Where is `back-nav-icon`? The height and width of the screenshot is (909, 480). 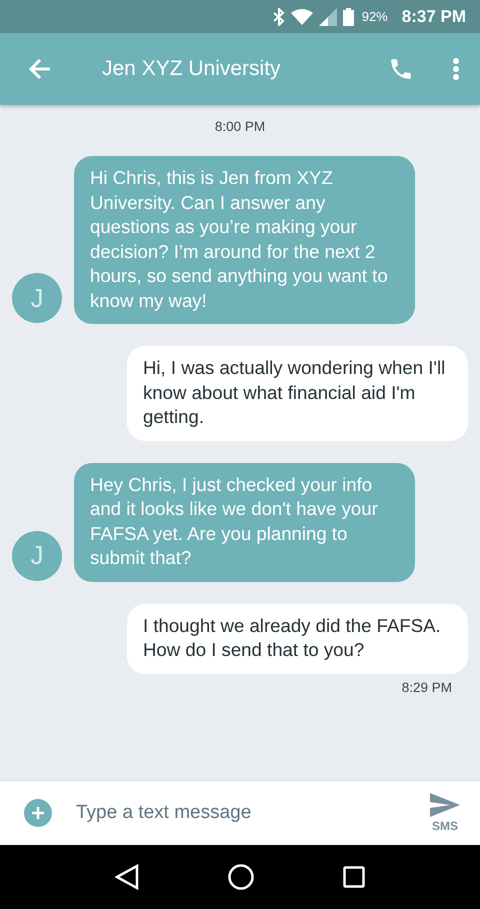
back-nav-icon is located at coordinates (126, 877).